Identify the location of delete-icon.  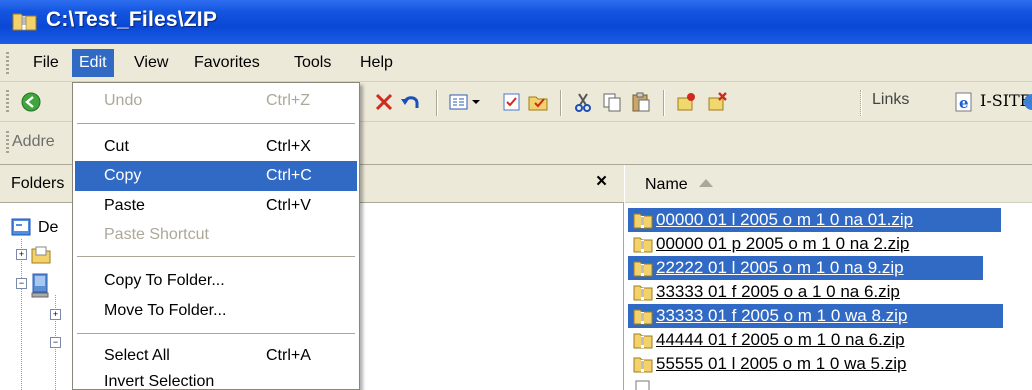
(384, 102).